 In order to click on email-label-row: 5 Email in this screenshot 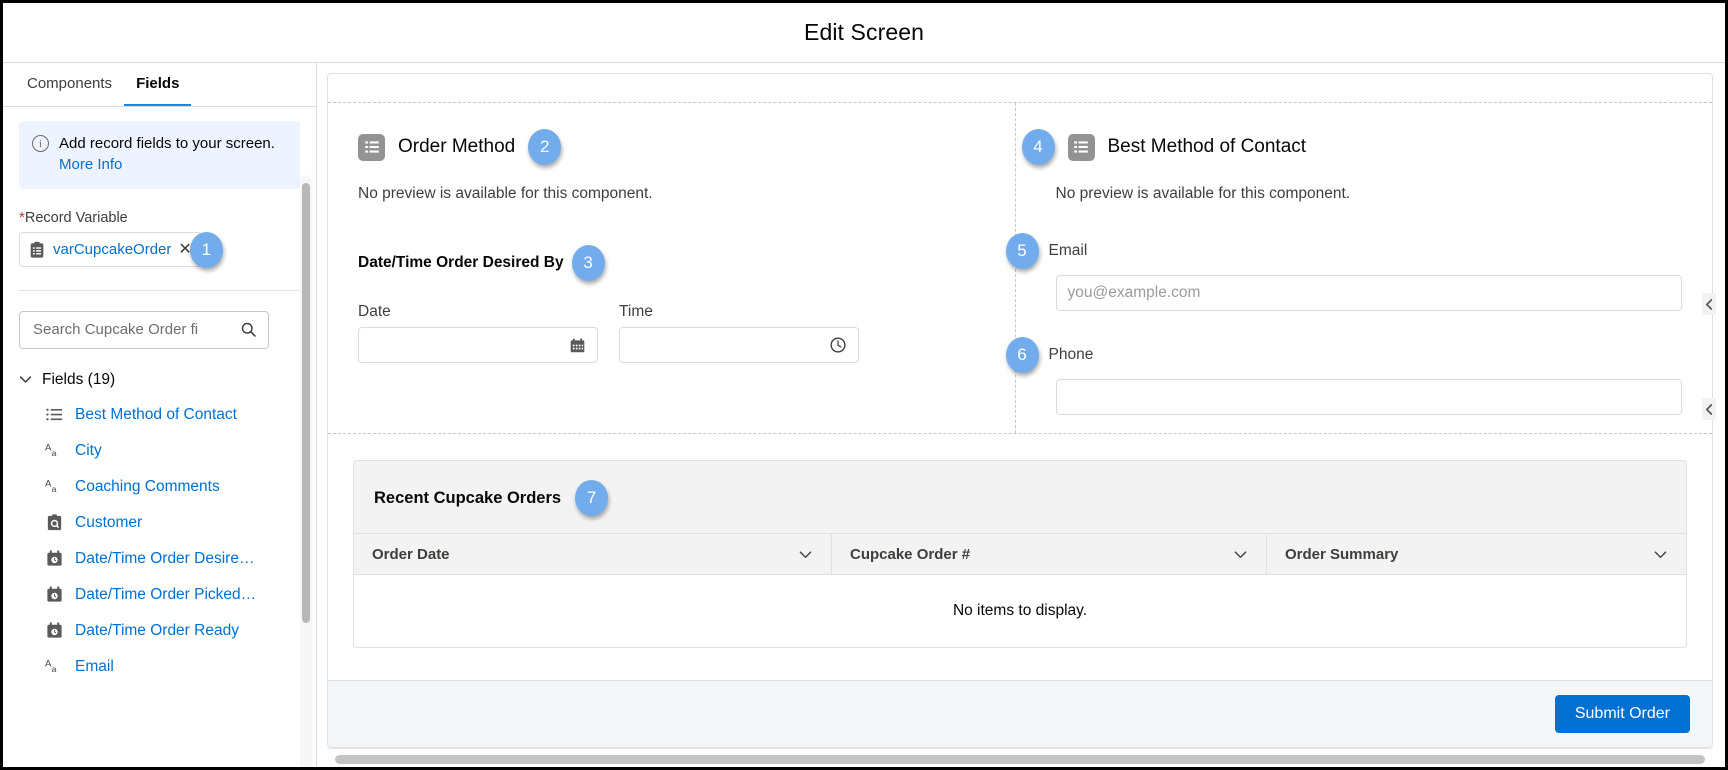, I will do `click(1344, 251)`.